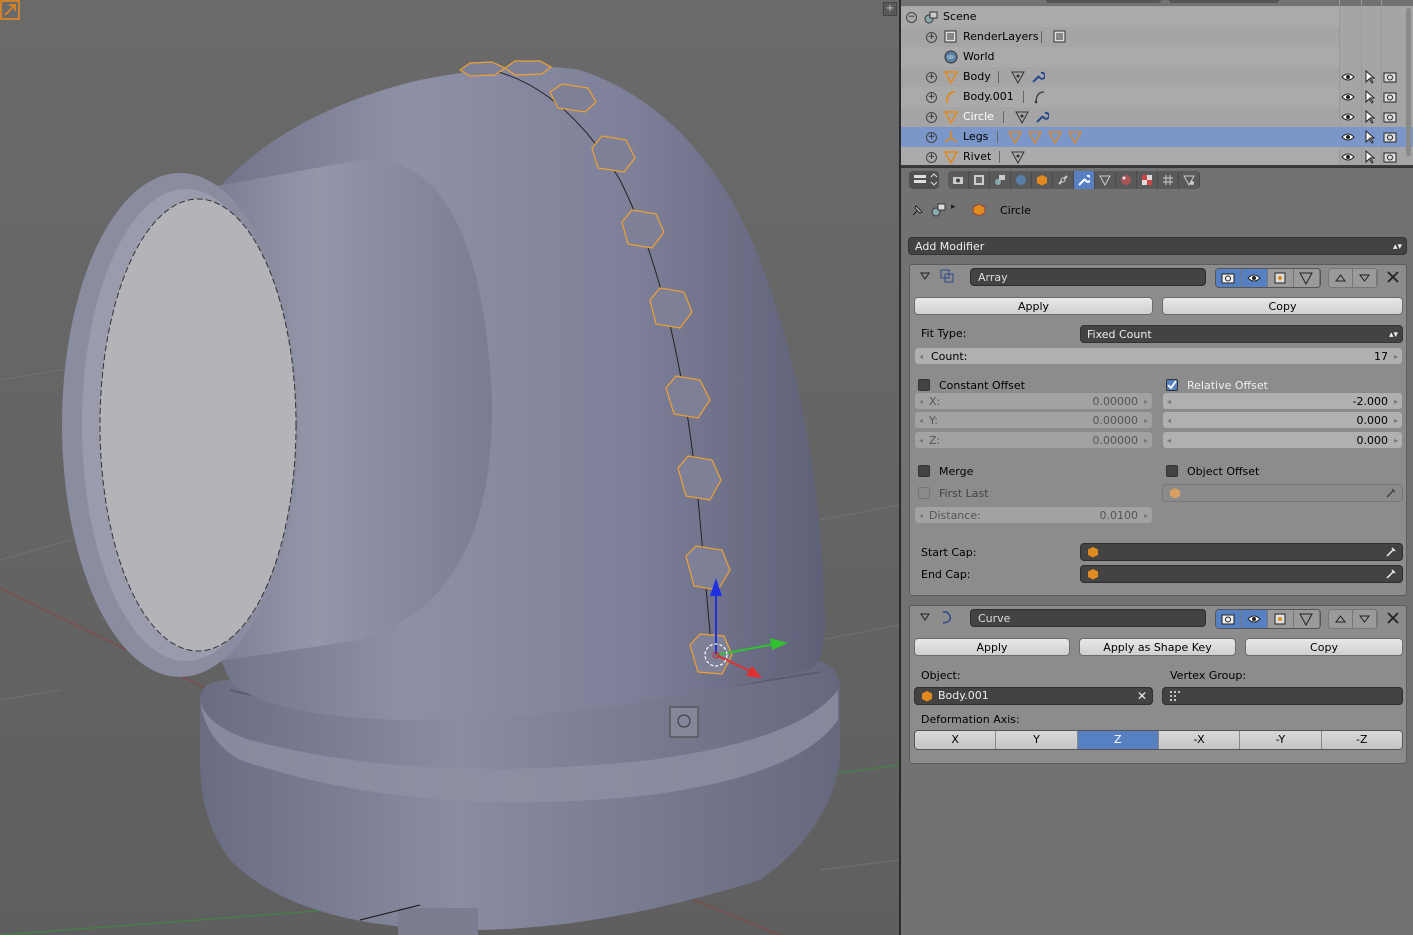 The height and width of the screenshot is (935, 1413). What do you see at coordinates (1060, 37) in the screenshot?
I see `renderlayer-sub-icon` at bounding box center [1060, 37].